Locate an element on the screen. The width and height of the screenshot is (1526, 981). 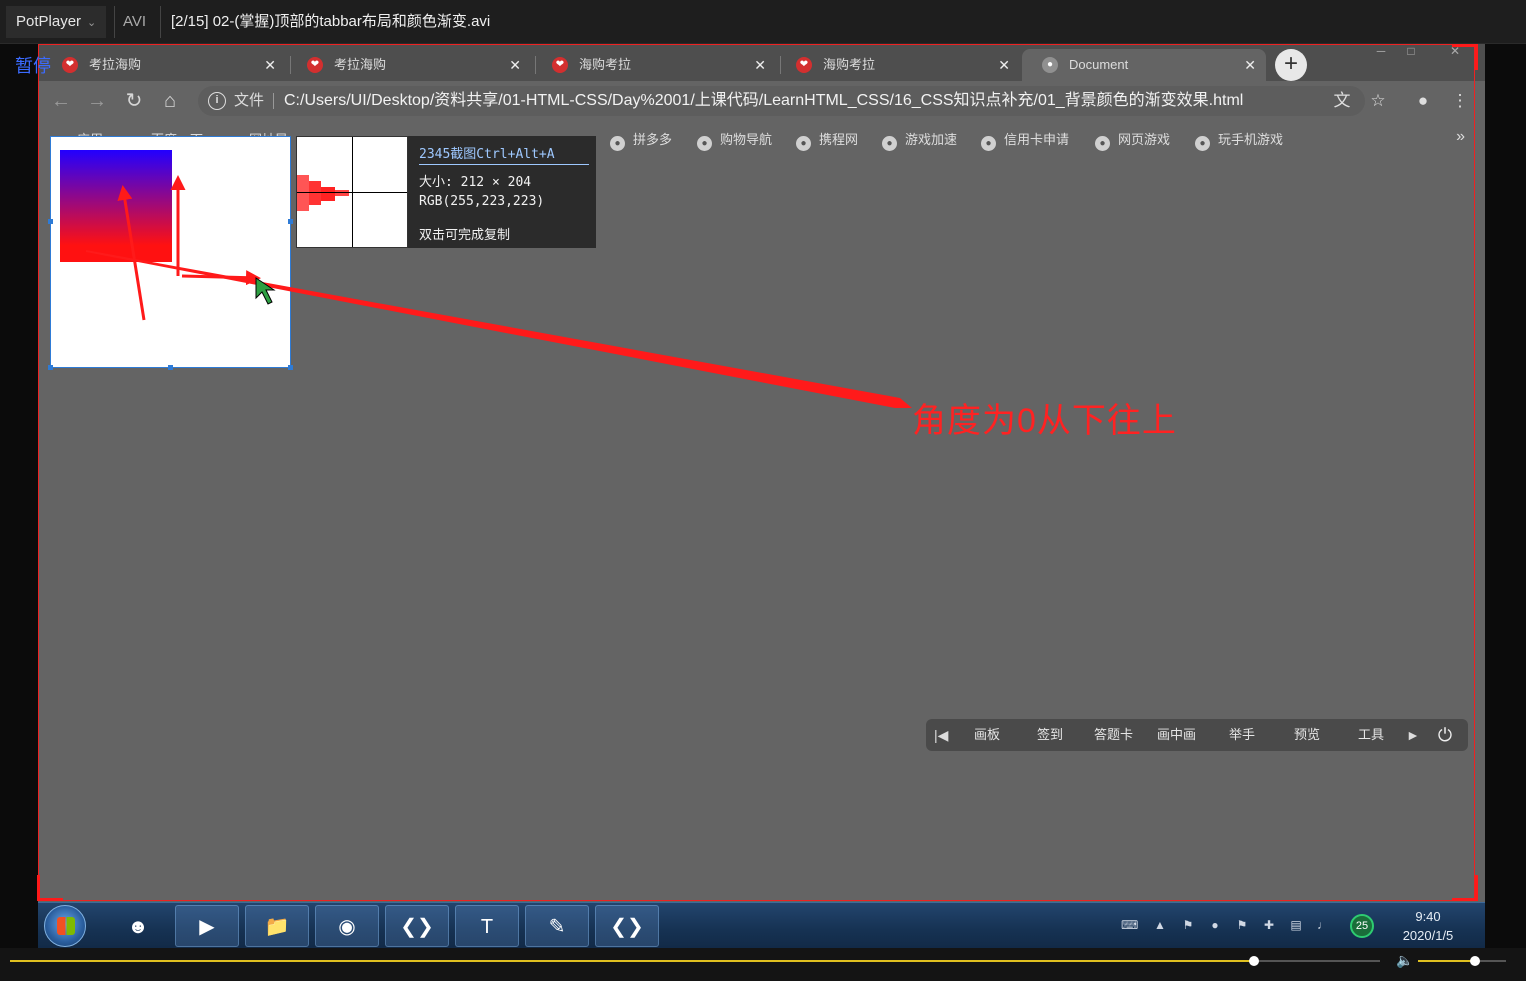
bookmark-pinduoduo: ● 拼多多 is located at coordinates (641, 140).